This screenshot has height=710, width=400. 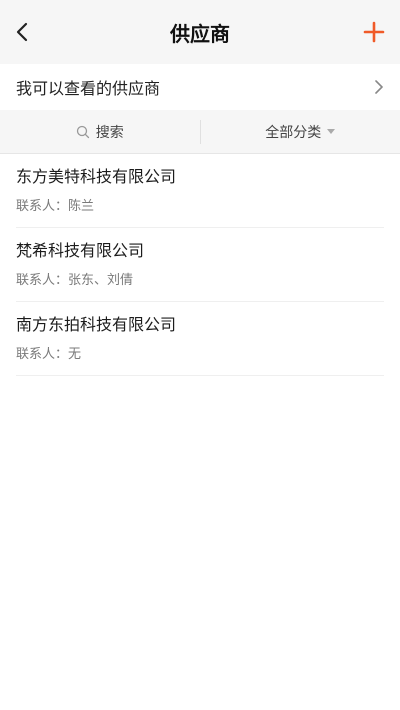 What do you see at coordinates (200, 281) in the screenshot?
I see `contact-line: 联系人：张东、刘倩` at bounding box center [200, 281].